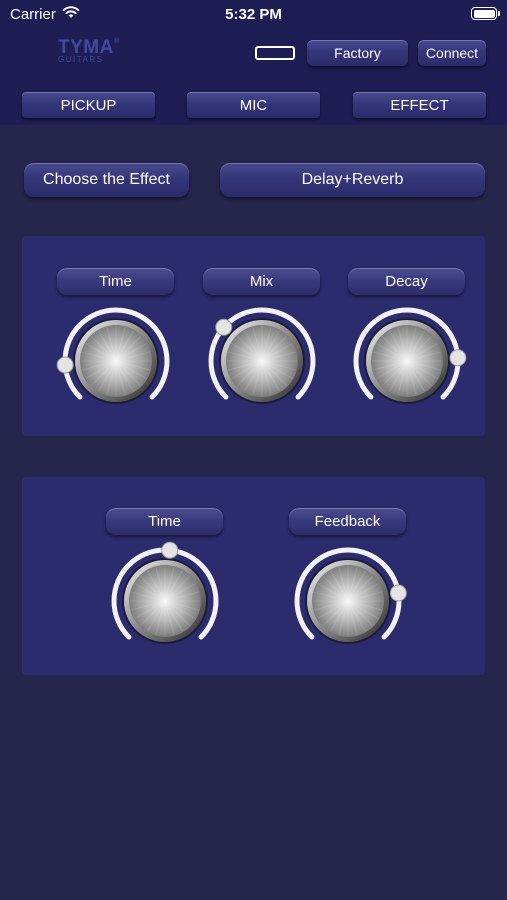  Describe the element at coordinates (164, 521) in the screenshot. I see `knob-label-time-2: Time` at that location.